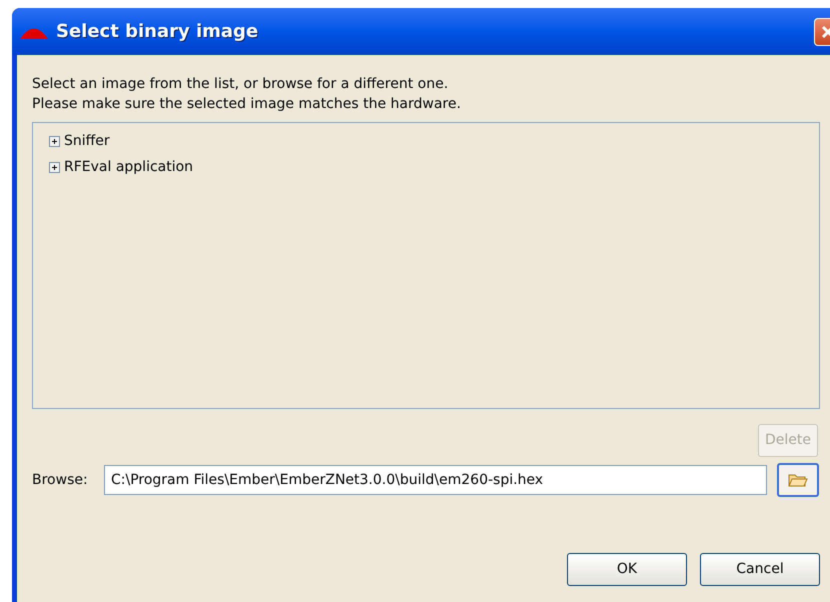 This screenshot has width=830, height=602. I want to click on browse-button, so click(798, 480).